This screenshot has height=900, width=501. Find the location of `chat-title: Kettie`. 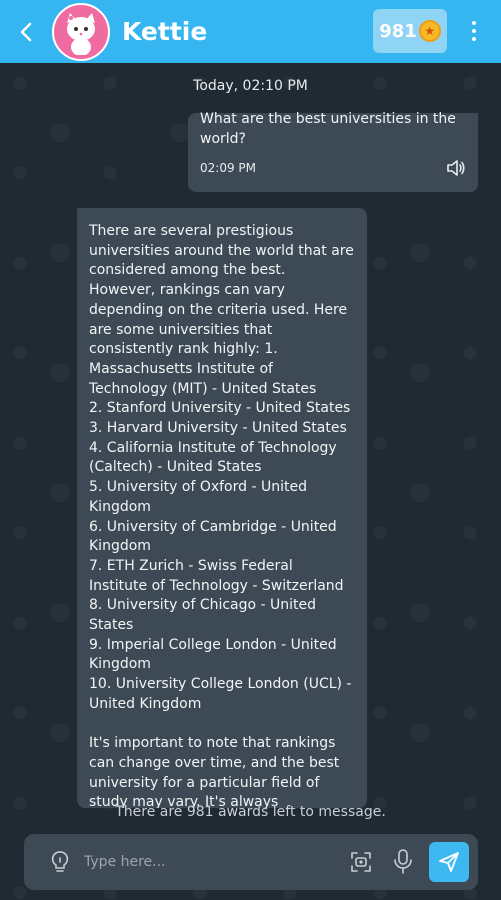

chat-title: Kettie is located at coordinates (165, 31).